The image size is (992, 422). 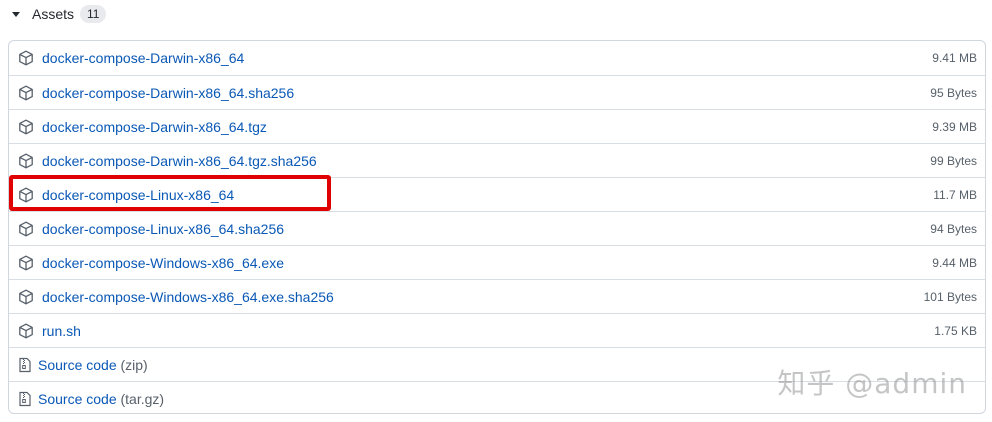 I want to click on asset-size: 94 Bytes, so click(x=953, y=228).